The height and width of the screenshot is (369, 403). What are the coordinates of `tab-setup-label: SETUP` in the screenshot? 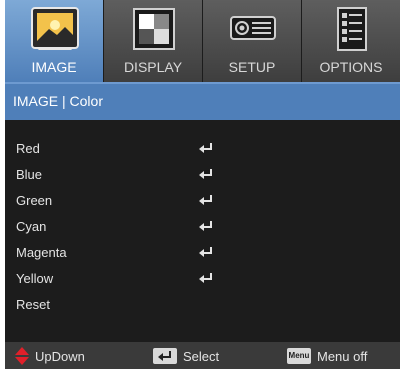 It's located at (252, 67).